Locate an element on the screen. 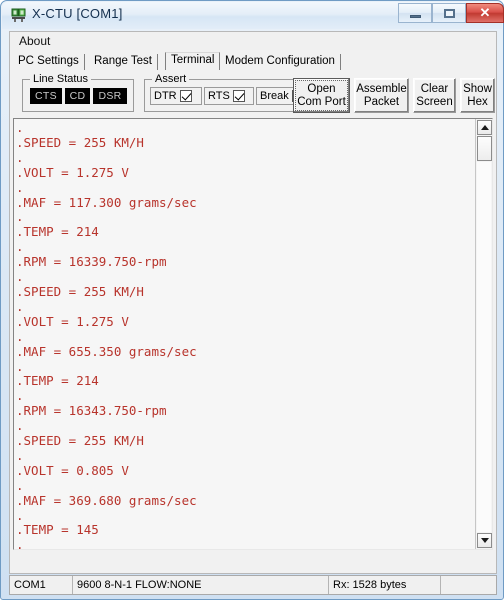 This screenshot has height=600, width=504. tab-range-test: Range Test is located at coordinates (123, 62).